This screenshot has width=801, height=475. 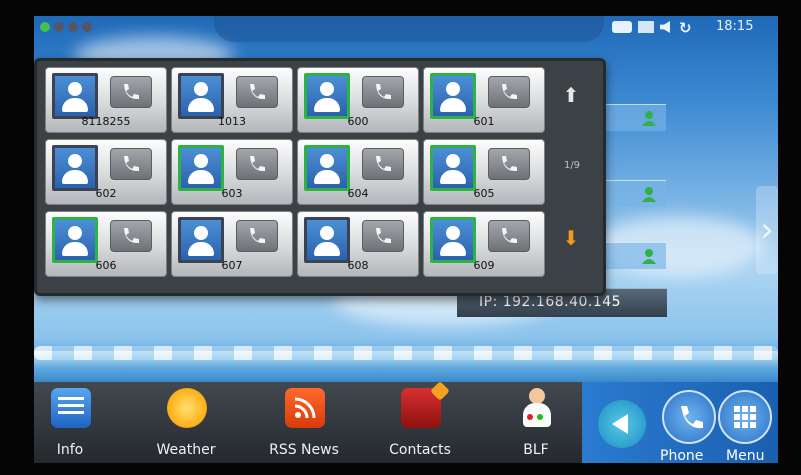 I want to click on extension-label: 602, so click(x=106, y=193).